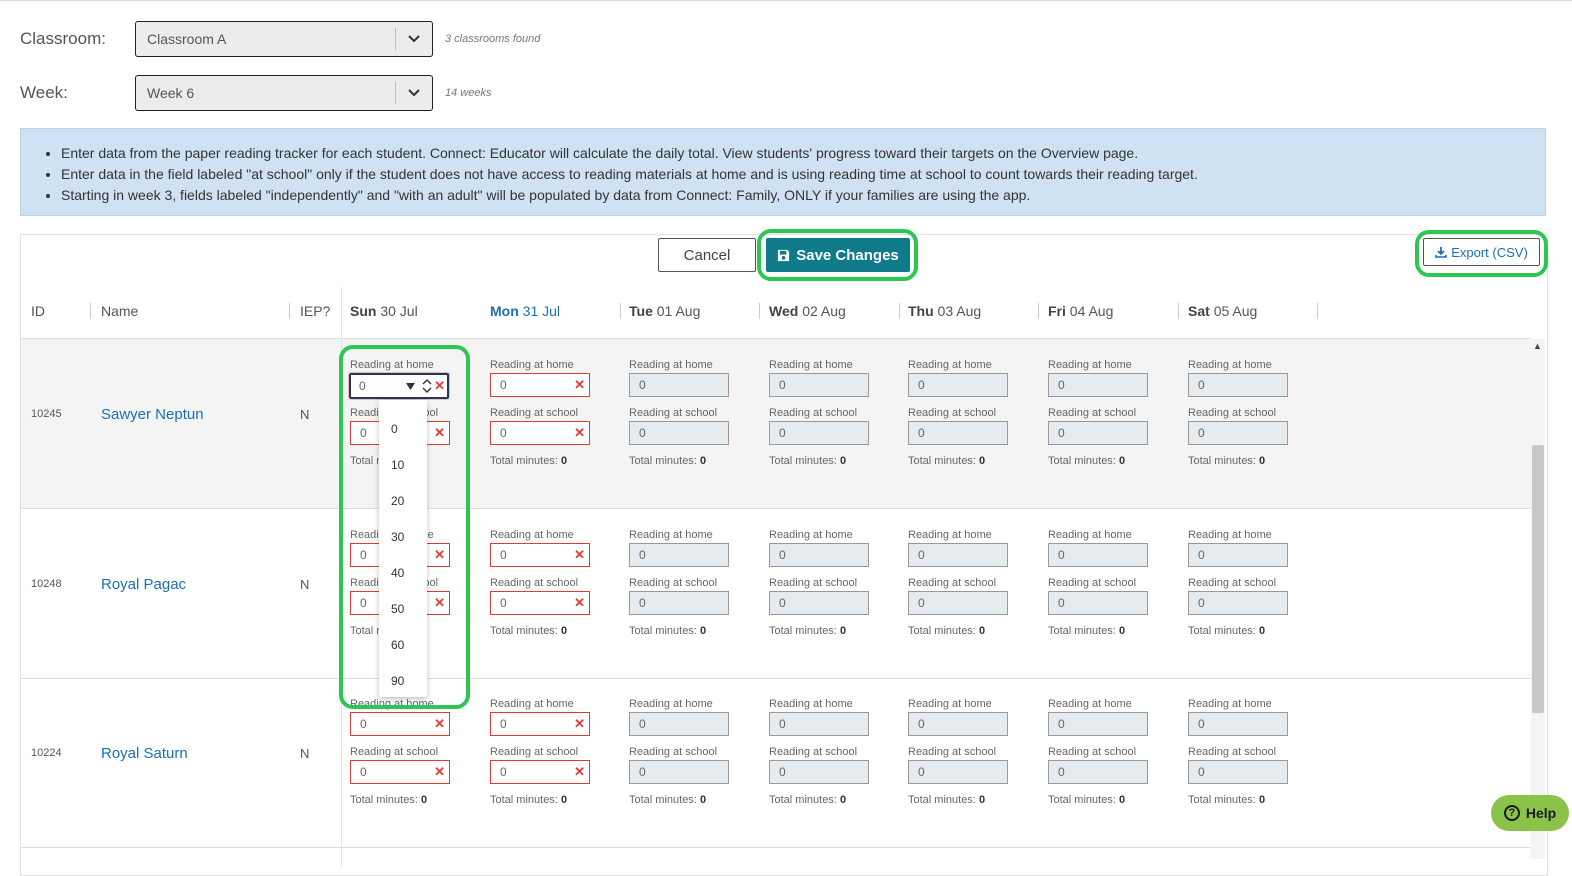 The image size is (1572, 876). I want to click on save-button-label: Save Changes, so click(847, 255).